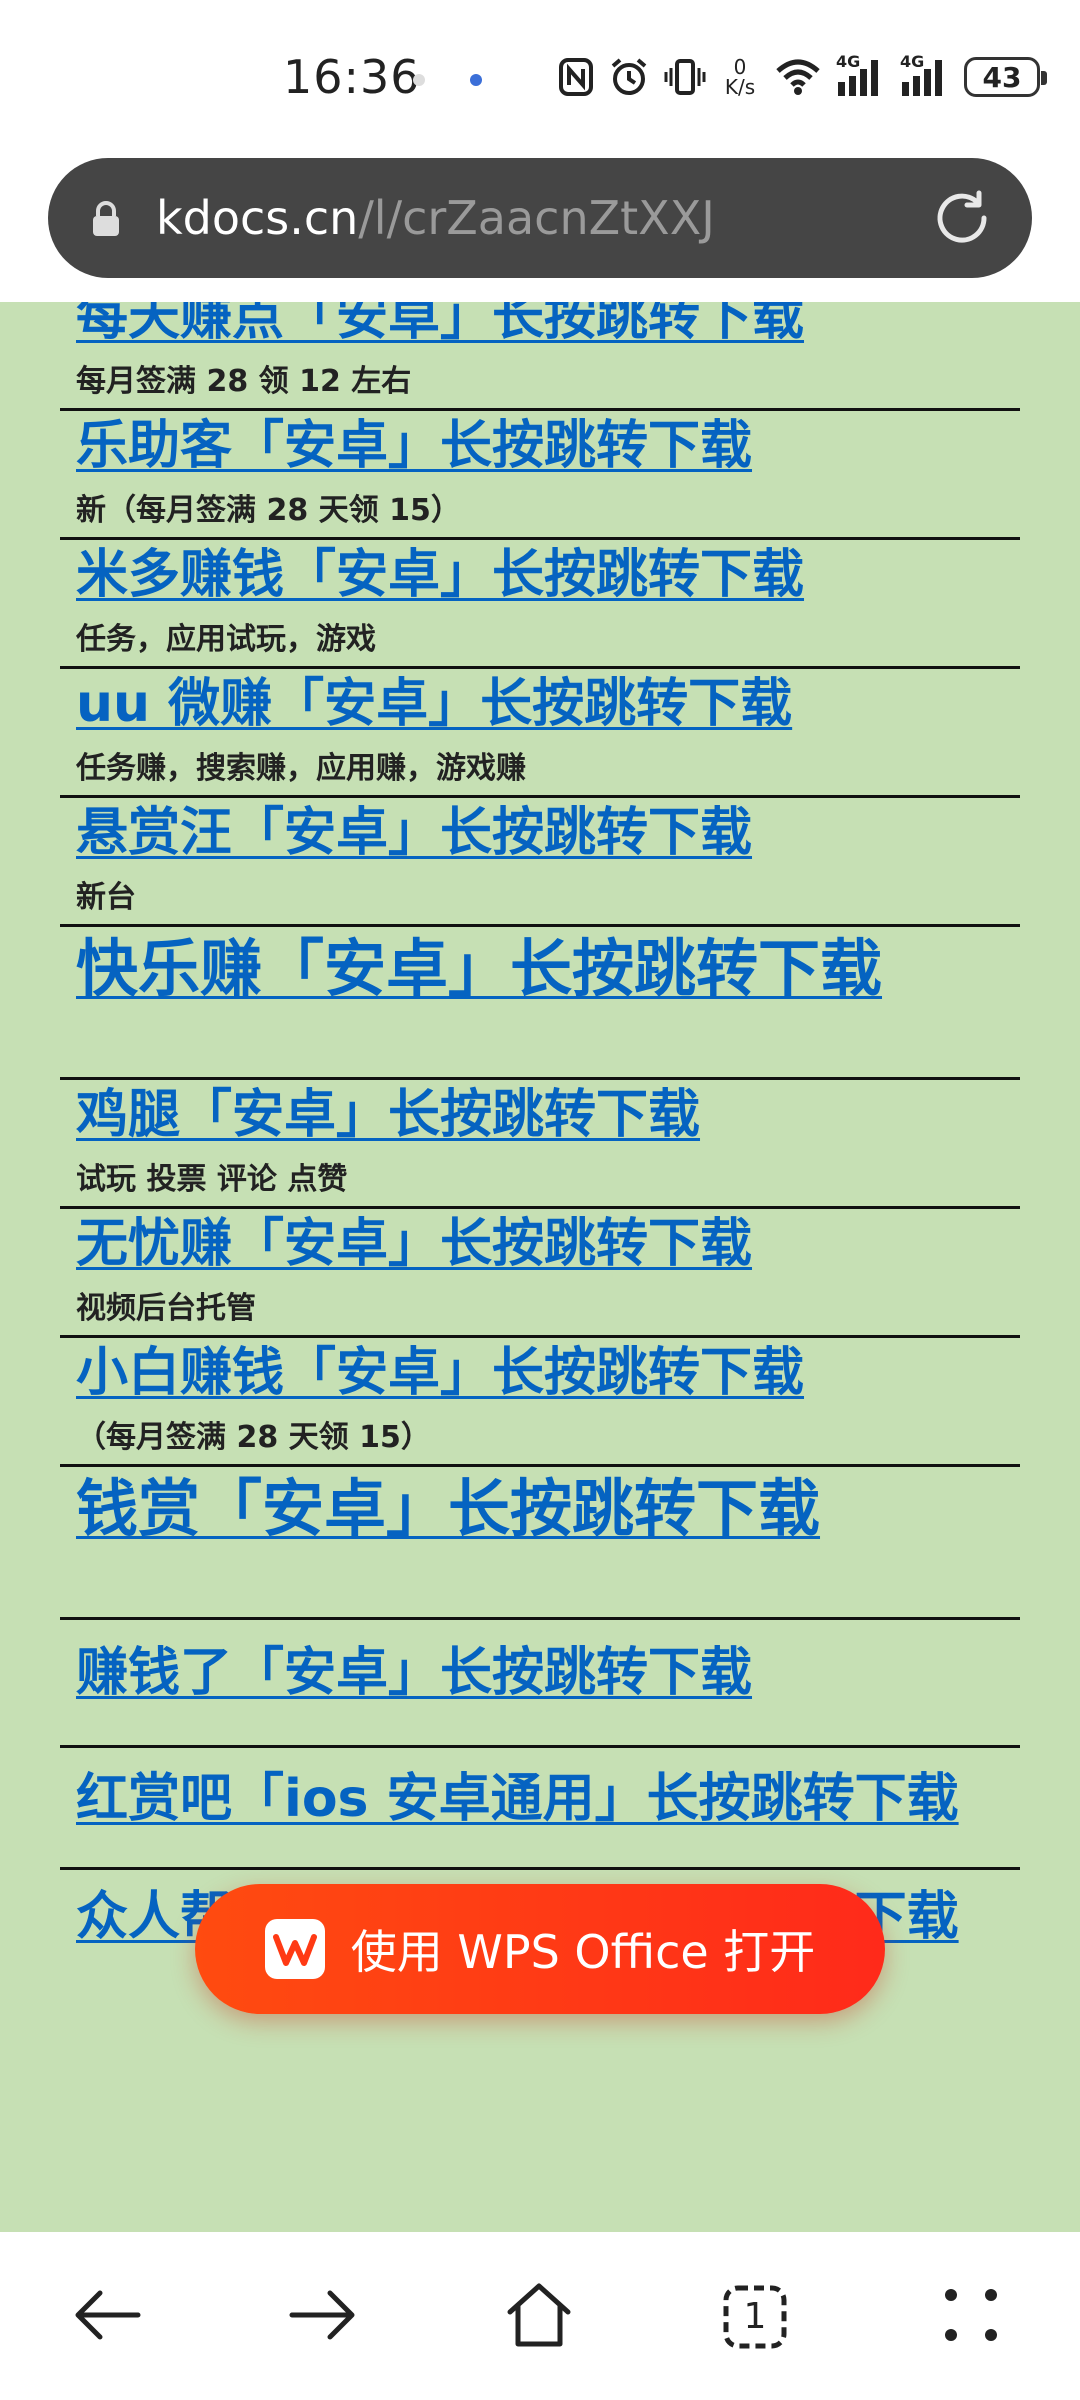 The image size is (1080, 2400). I want to click on net-speed-unit: K/s, so click(740, 87).